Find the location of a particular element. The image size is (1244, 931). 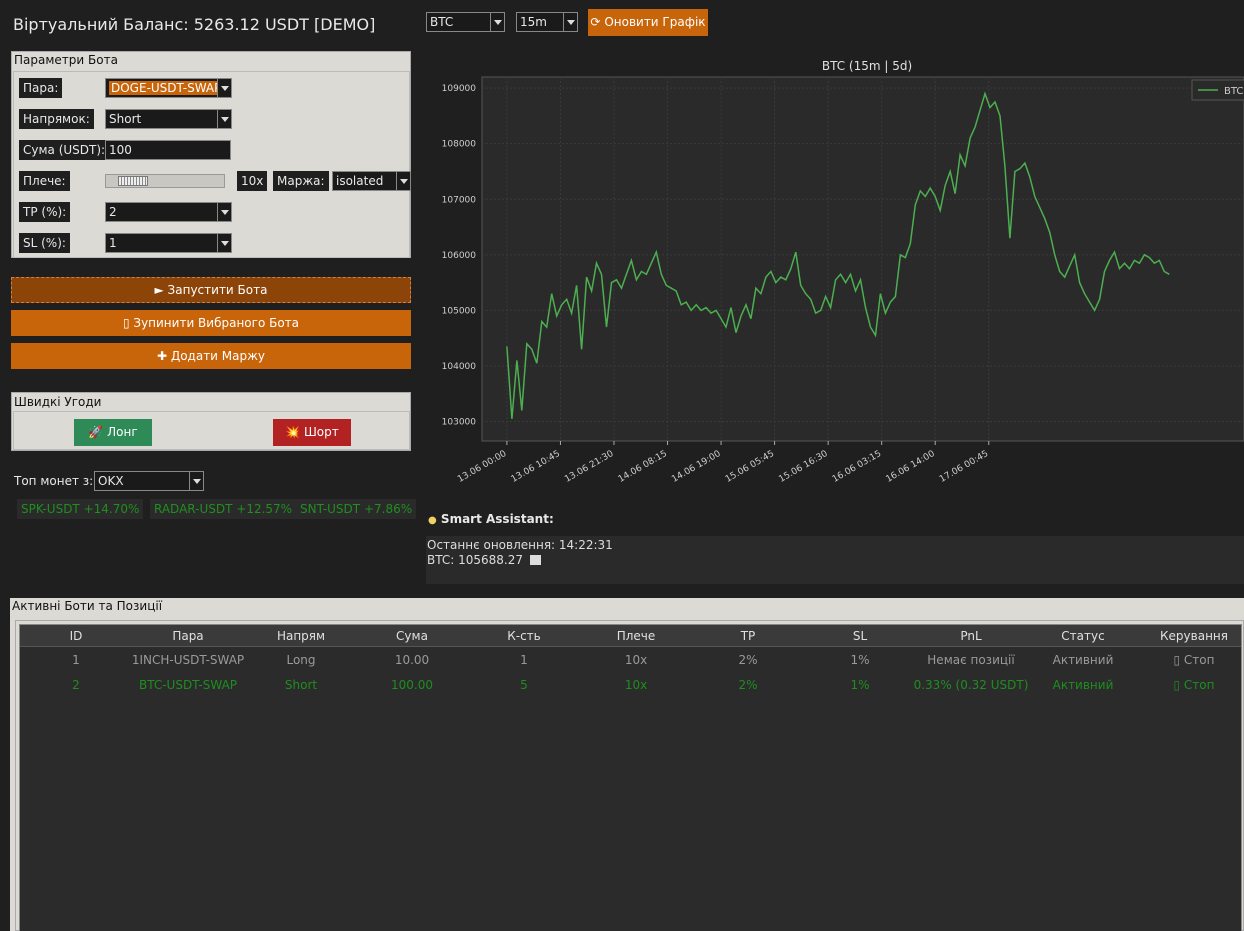

start-bot-button: ► Запустити Бота is located at coordinates (211, 290).